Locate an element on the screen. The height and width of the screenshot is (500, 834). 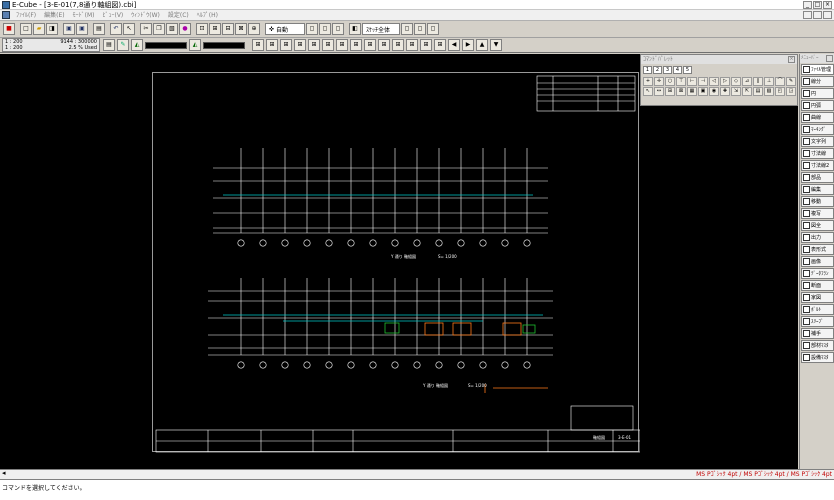
menu-item-18: ﾃﾞｰﾀﾌﾗﾝ is located at coordinates (817, 273).